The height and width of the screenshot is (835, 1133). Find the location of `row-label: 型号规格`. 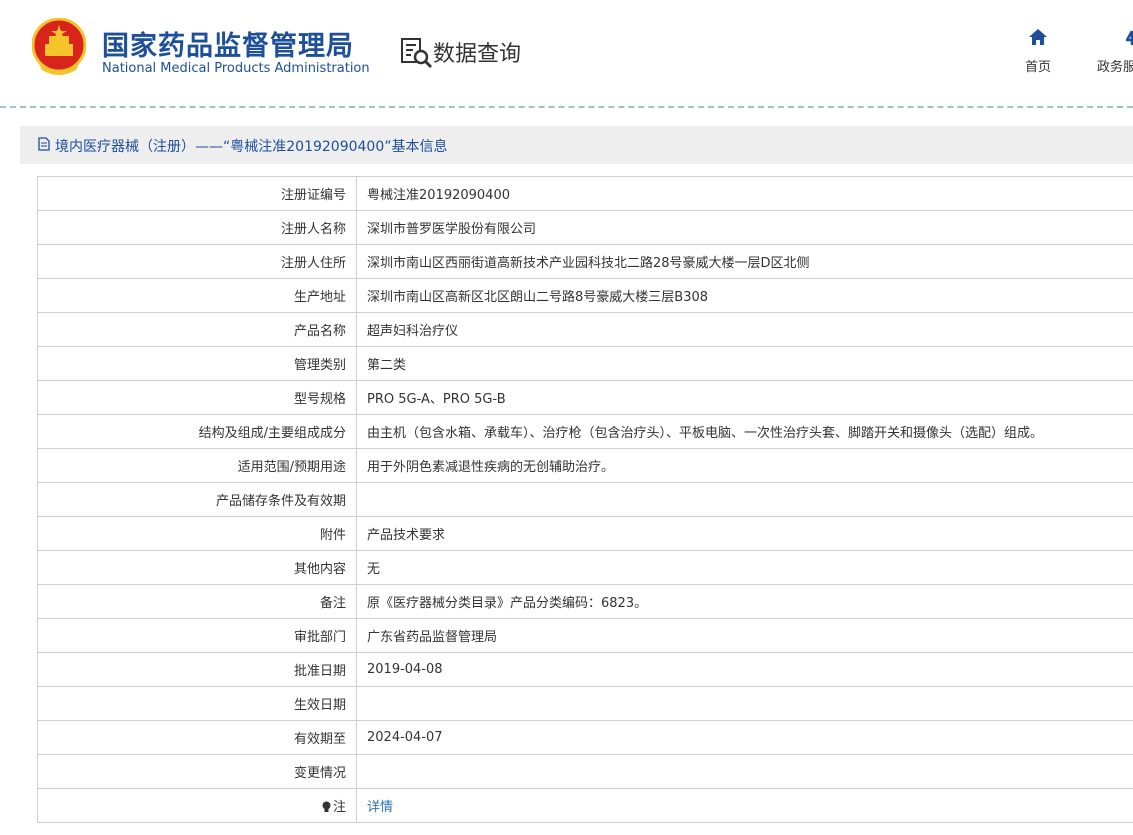

row-label: 型号规格 is located at coordinates (197, 397).